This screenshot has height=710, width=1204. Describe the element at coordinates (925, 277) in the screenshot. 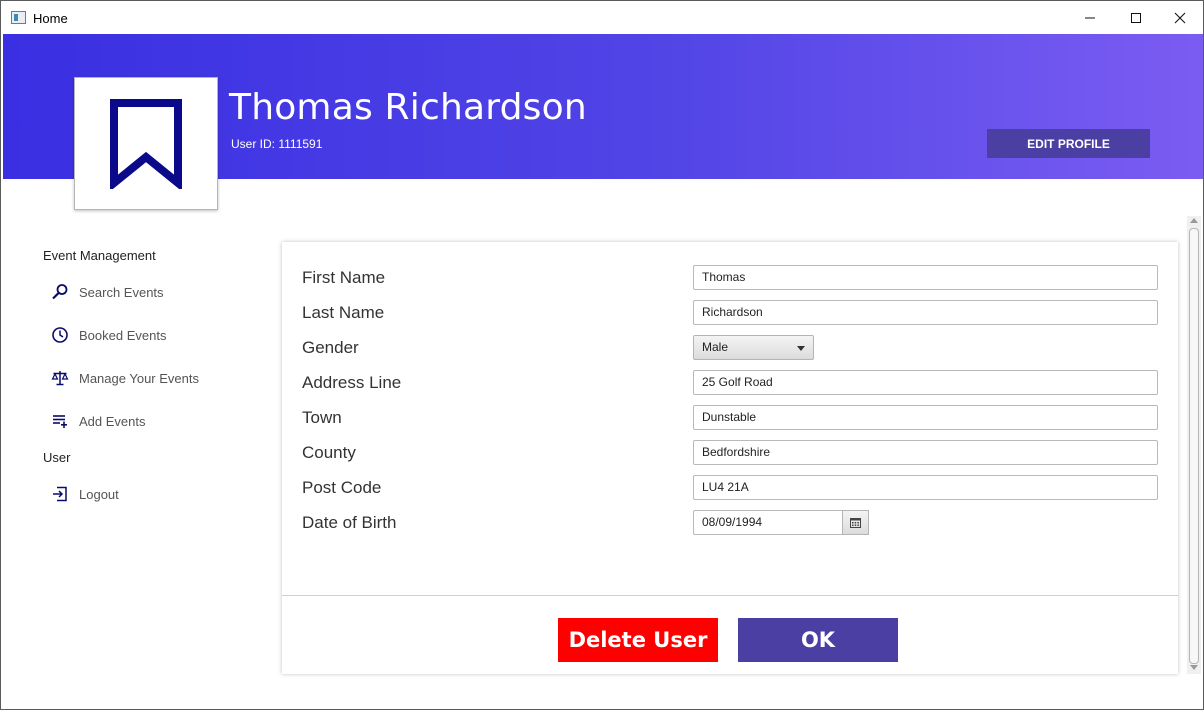

I see `first-name-field: Thomas` at that location.